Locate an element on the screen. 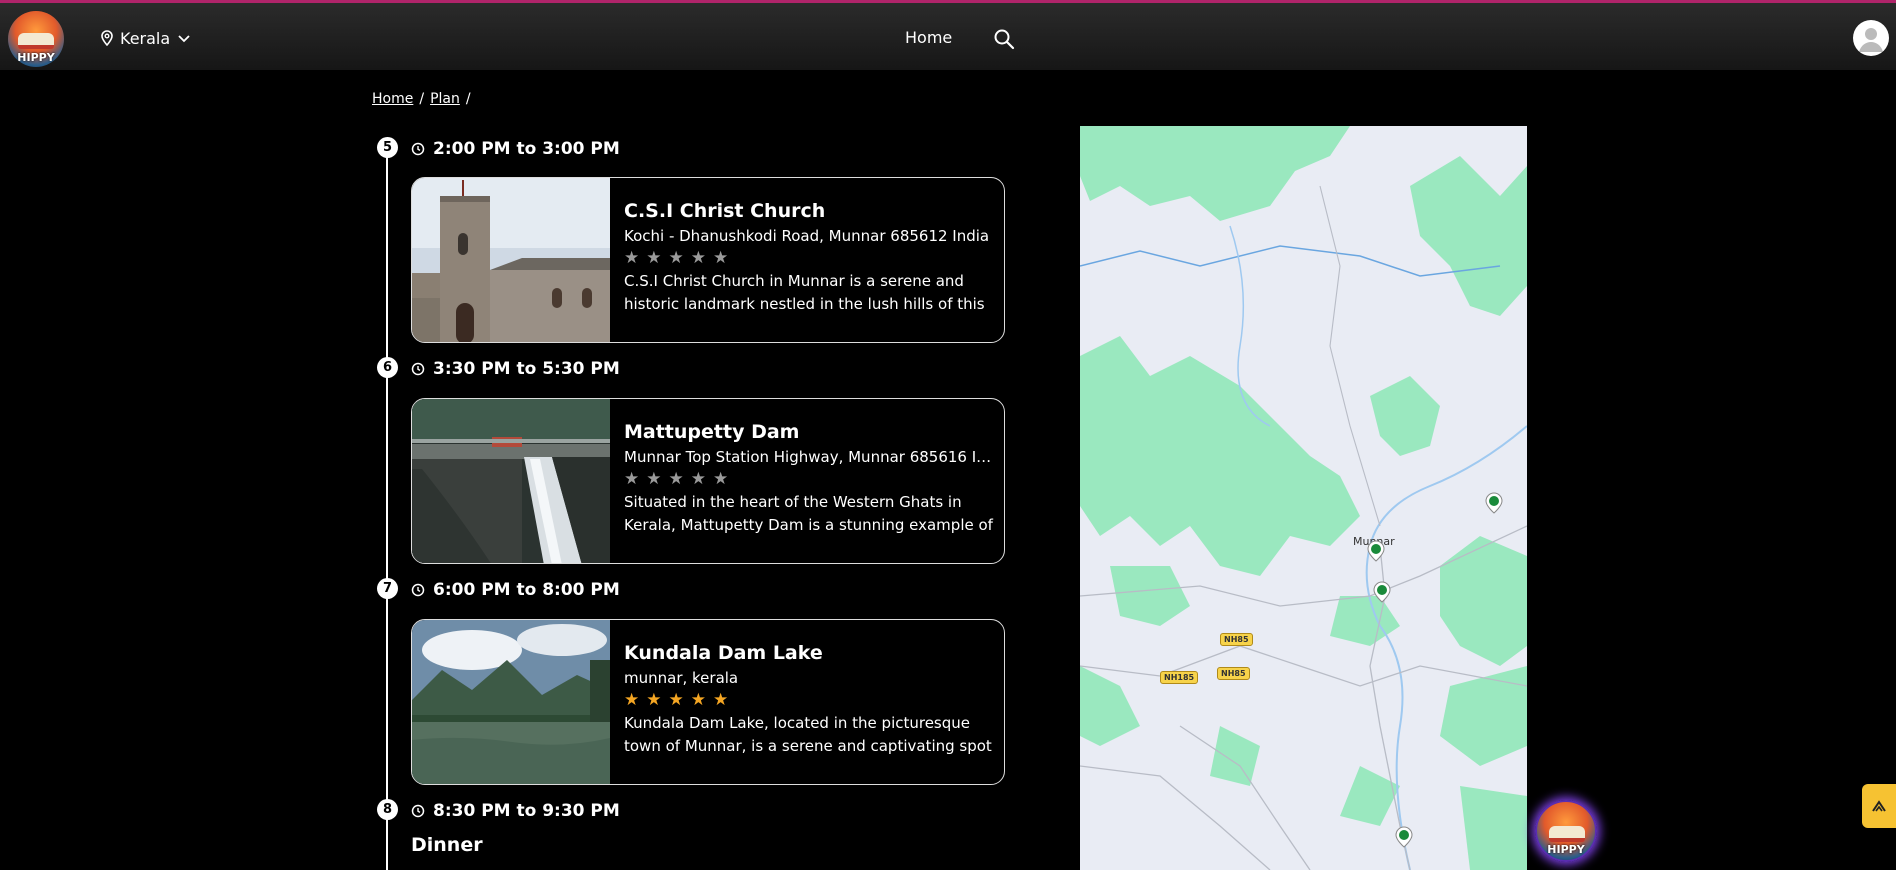  side-feedback-tab is located at coordinates (1879, 806).